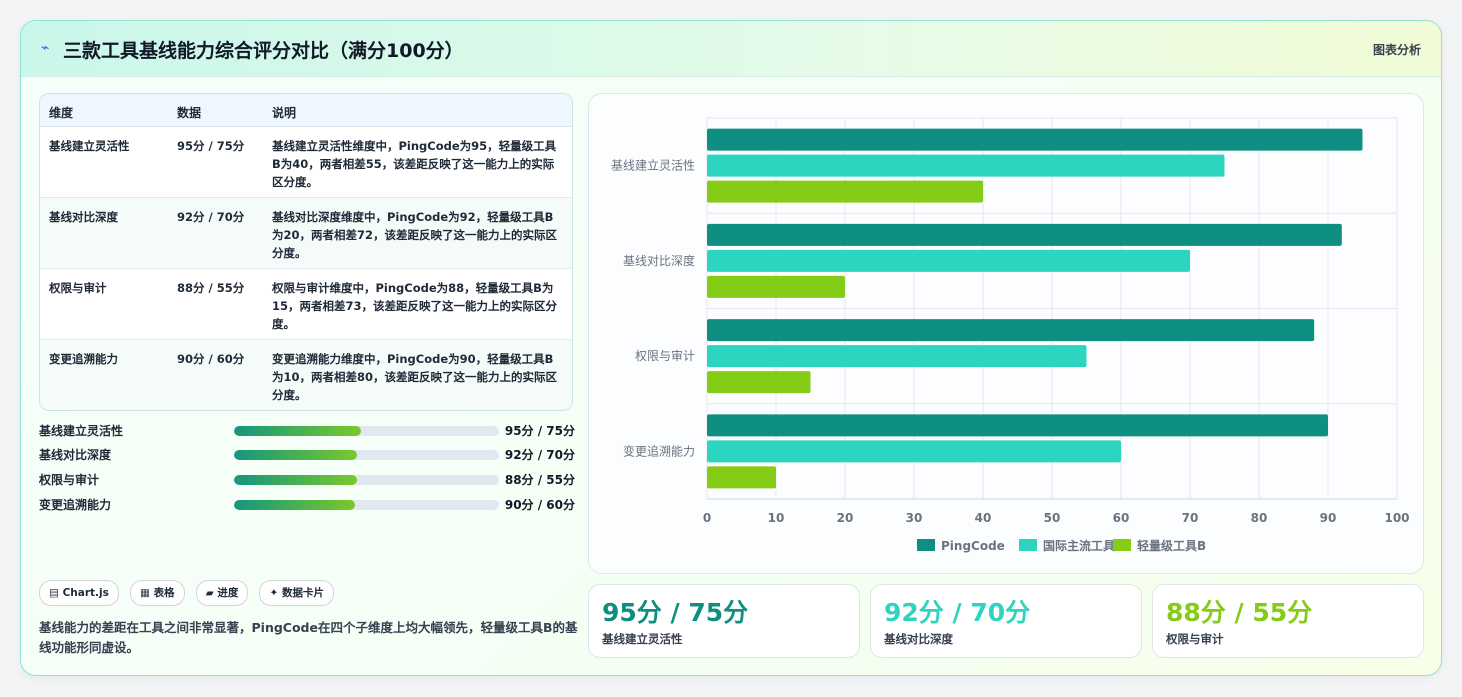 Image resolution: width=1462 pixels, height=697 pixels. Describe the element at coordinates (707, 518) in the screenshot. I see `x-tick-label: 0` at that location.